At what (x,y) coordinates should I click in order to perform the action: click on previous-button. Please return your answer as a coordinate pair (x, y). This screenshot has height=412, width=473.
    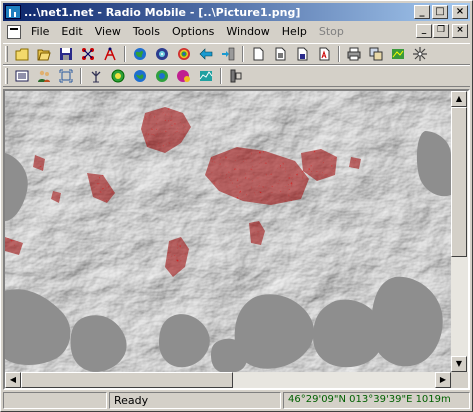
    Looking at the image, I should click on (206, 54).